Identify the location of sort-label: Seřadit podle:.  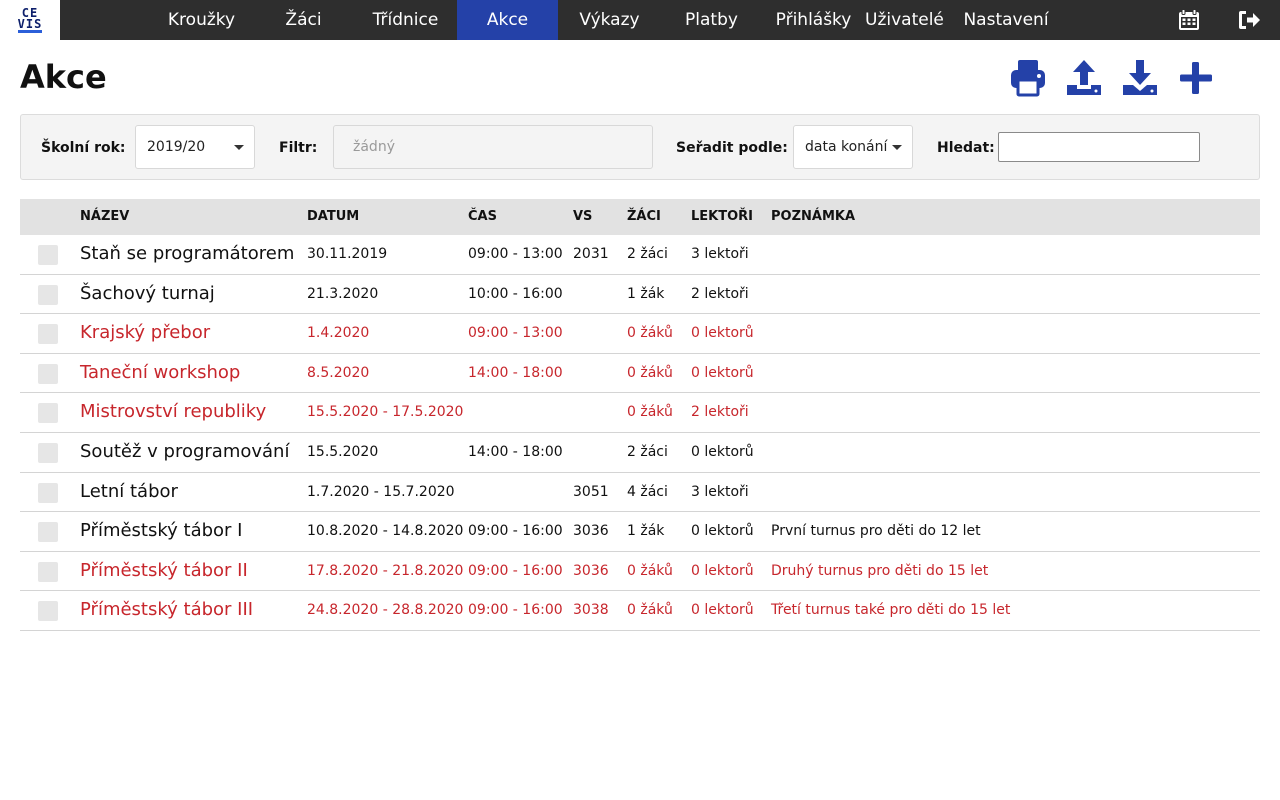
(732, 148).